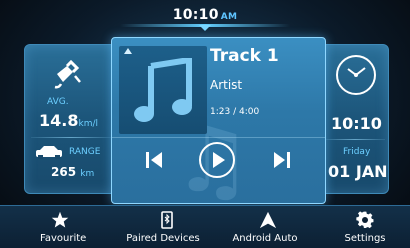 This screenshot has height=248, width=410. I want to click on nav-paired-devices: Paired Devices, so click(166, 227).